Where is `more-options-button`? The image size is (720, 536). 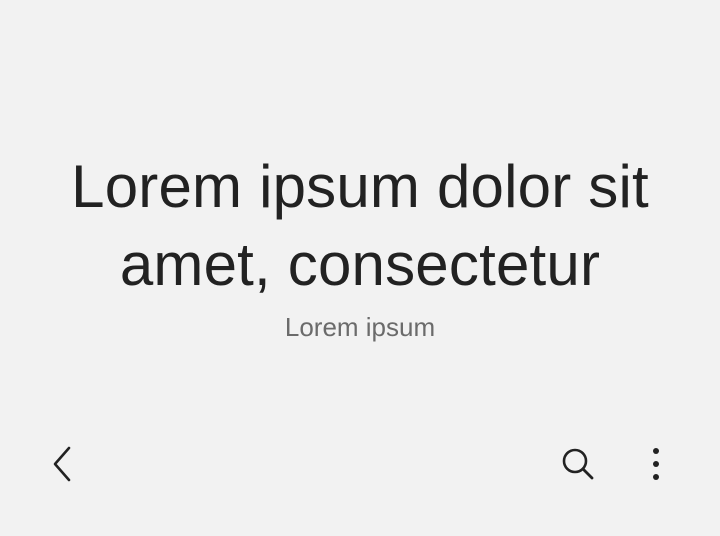 more-options-button is located at coordinates (656, 464).